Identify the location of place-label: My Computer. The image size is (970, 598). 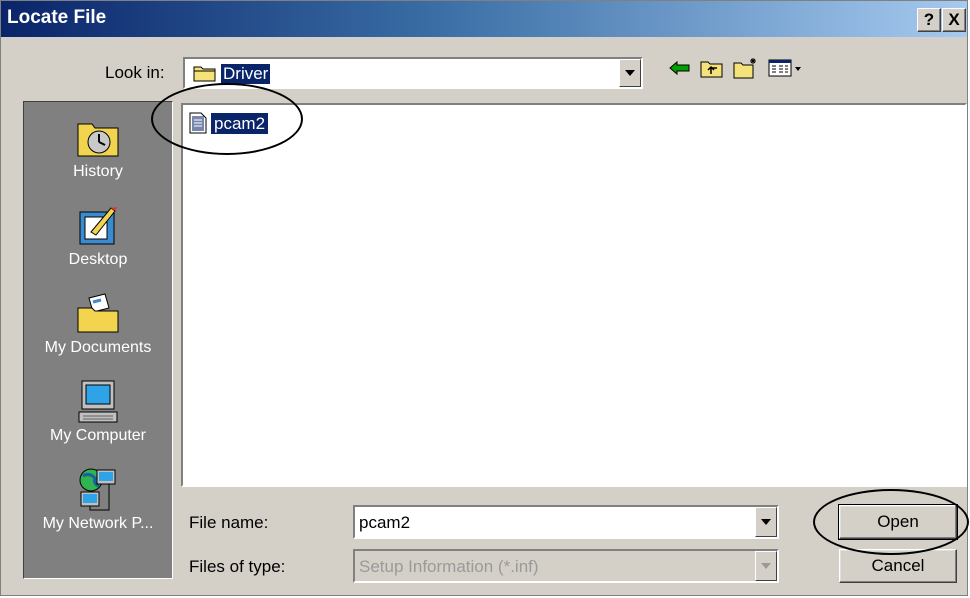
(98, 435).